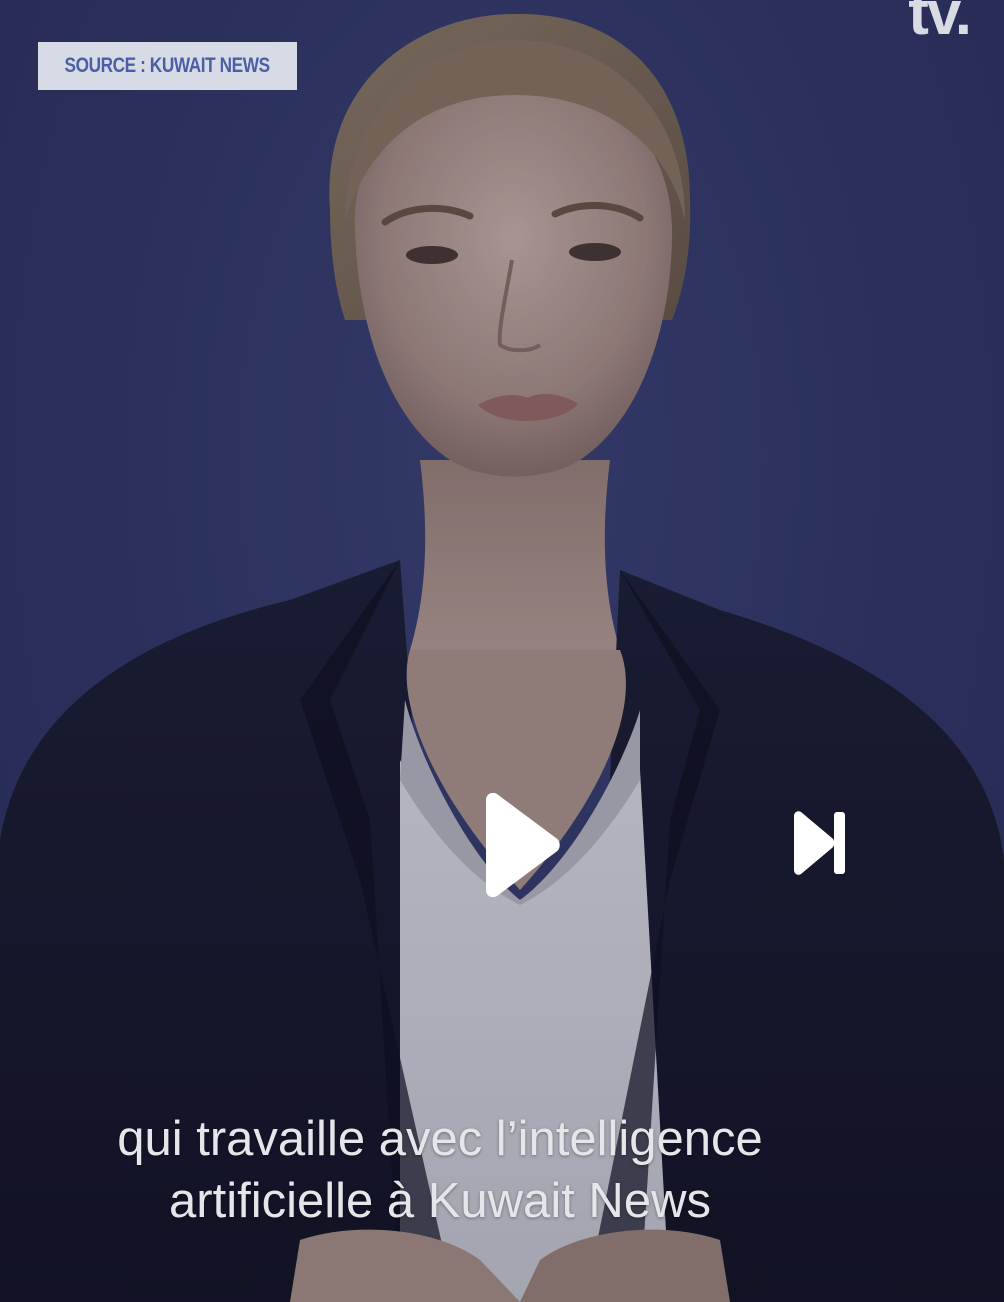 The width and height of the screenshot is (1004, 1302). I want to click on subtitle-line-1: qui travaille avec l’intelligence, so click(440, 1139).